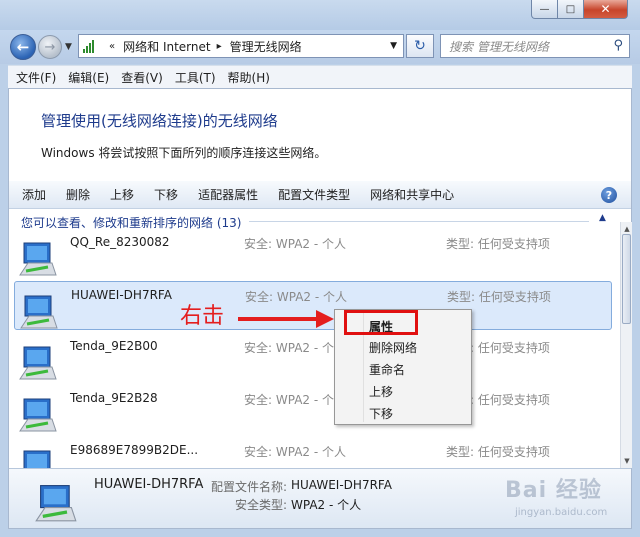 This screenshot has width=640, height=537. What do you see at coordinates (626, 279) in the screenshot?
I see `scrollbar-thumb` at bounding box center [626, 279].